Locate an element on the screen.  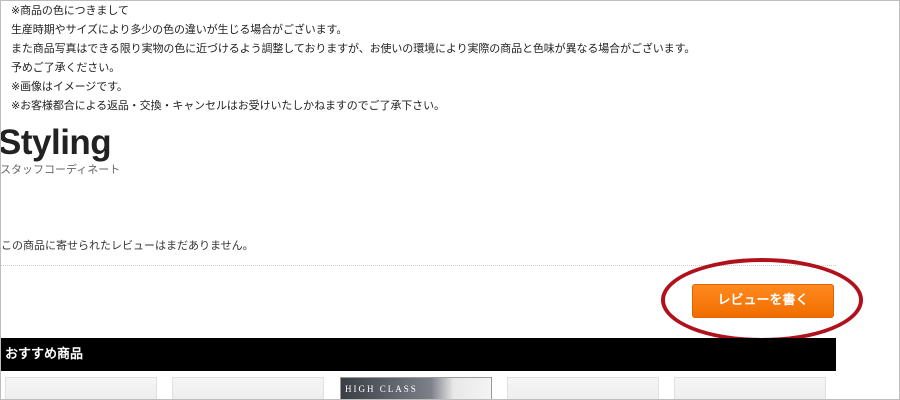
product-thumbnail: HIGH CLASS is located at coordinates (416, 388).